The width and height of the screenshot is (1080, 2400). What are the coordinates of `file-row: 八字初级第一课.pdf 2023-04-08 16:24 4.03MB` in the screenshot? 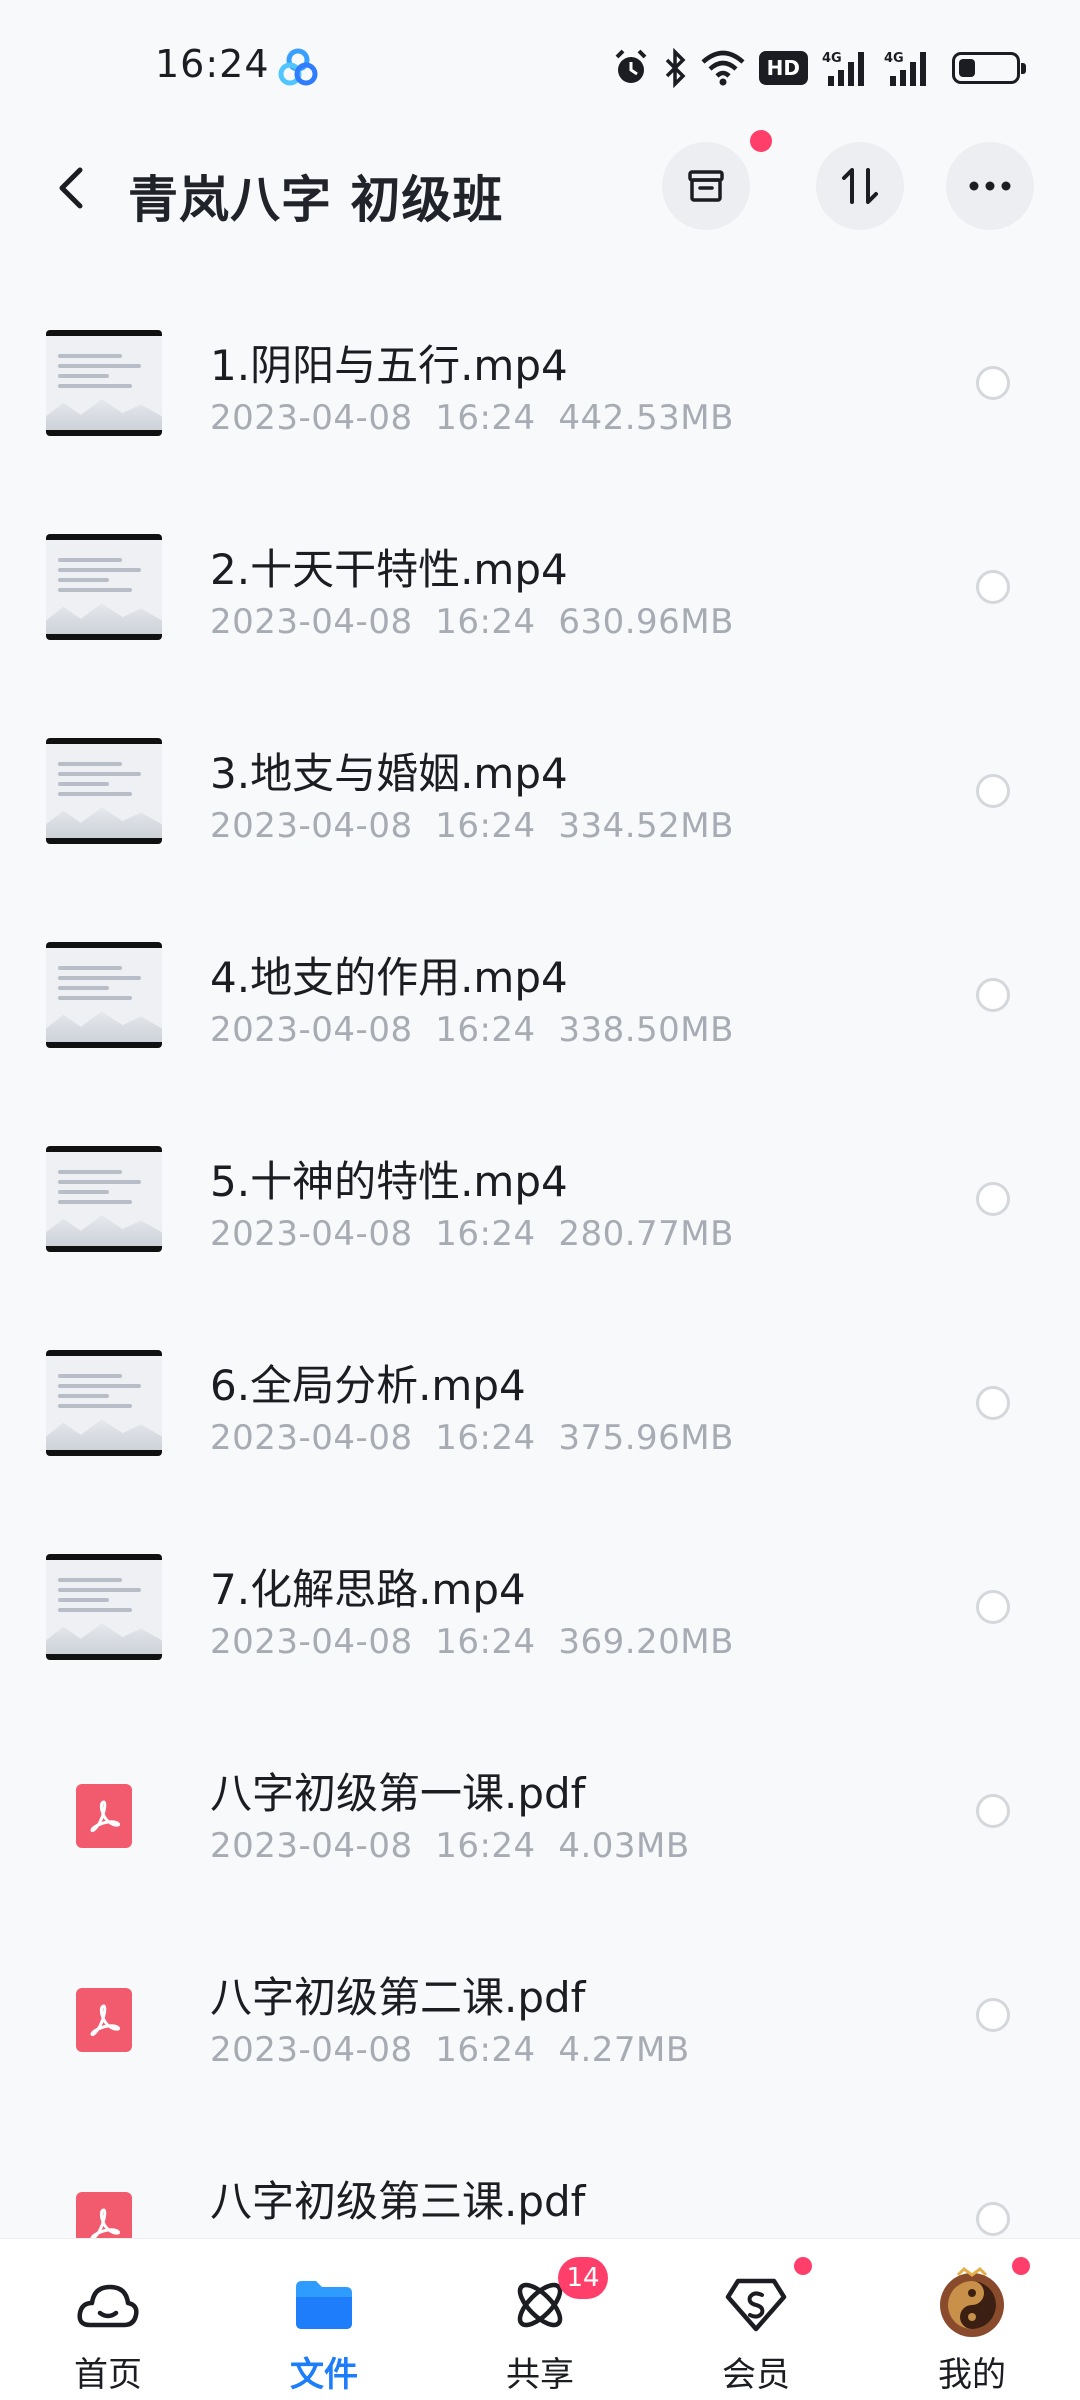 It's located at (540, 1810).